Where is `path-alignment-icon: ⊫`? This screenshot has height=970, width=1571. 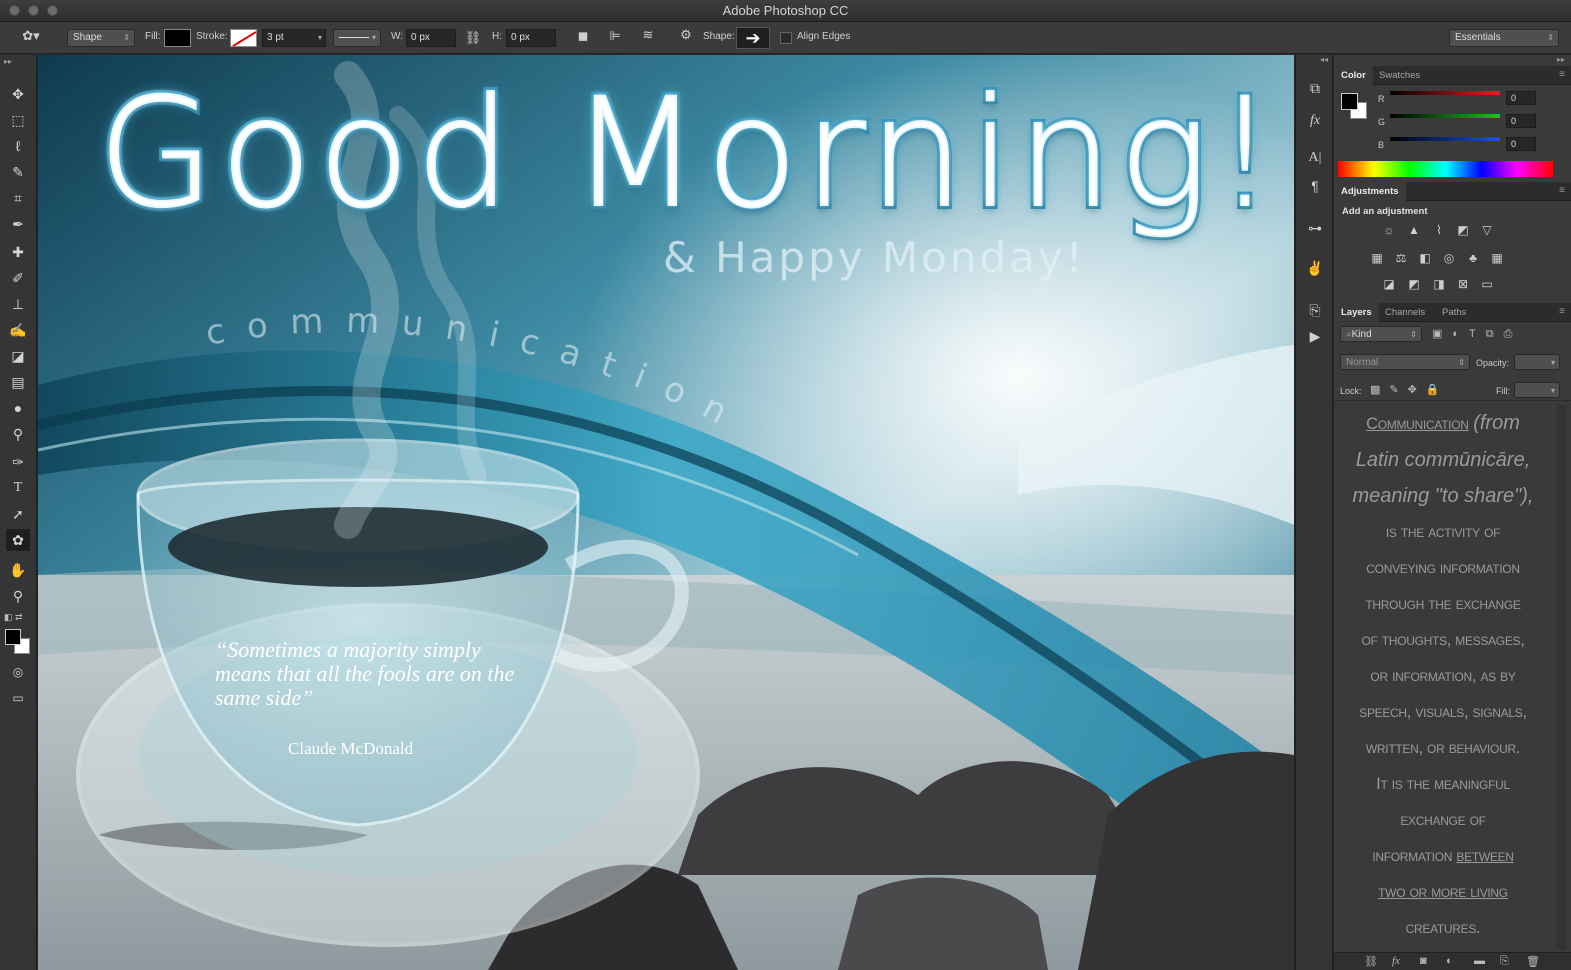 path-alignment-icon: ⊫ is located at coordinates (615, 36).